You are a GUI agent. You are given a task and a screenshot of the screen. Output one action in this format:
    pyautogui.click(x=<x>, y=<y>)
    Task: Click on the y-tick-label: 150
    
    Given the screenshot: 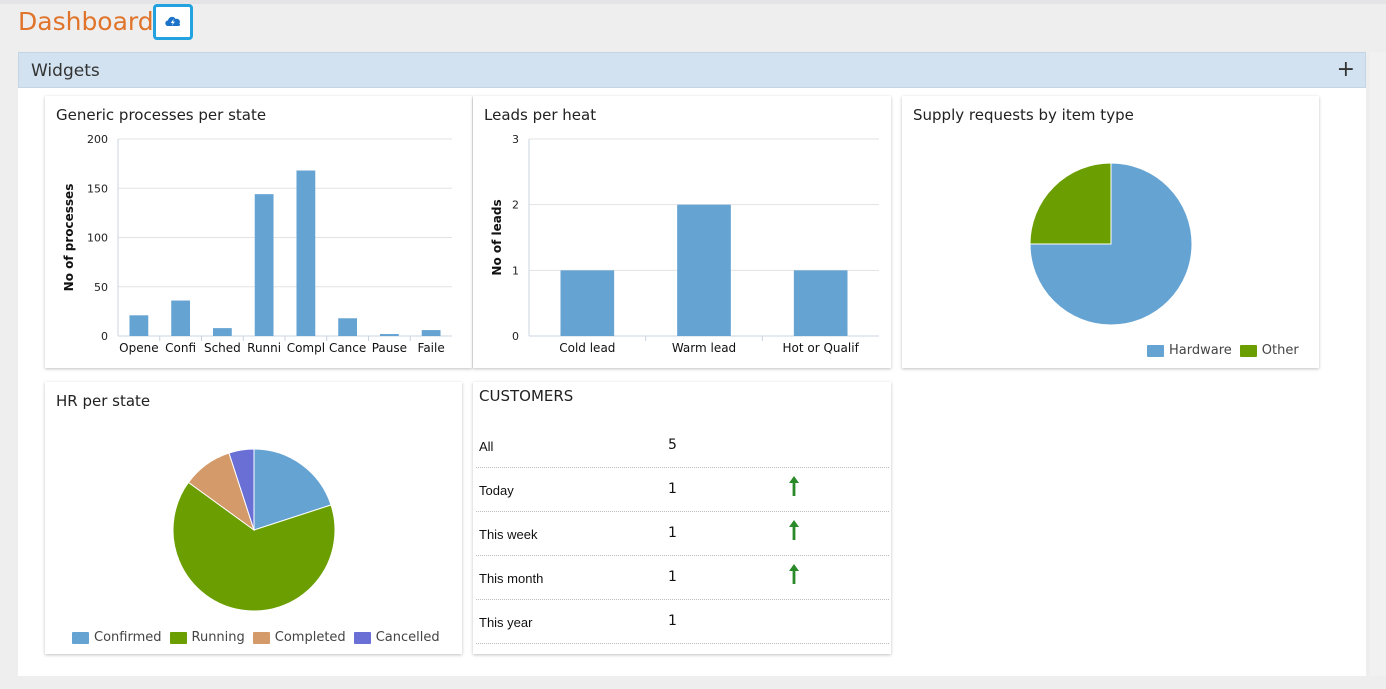 What is the action you would take?
    pyautogui.click(x=97, y=188)
    